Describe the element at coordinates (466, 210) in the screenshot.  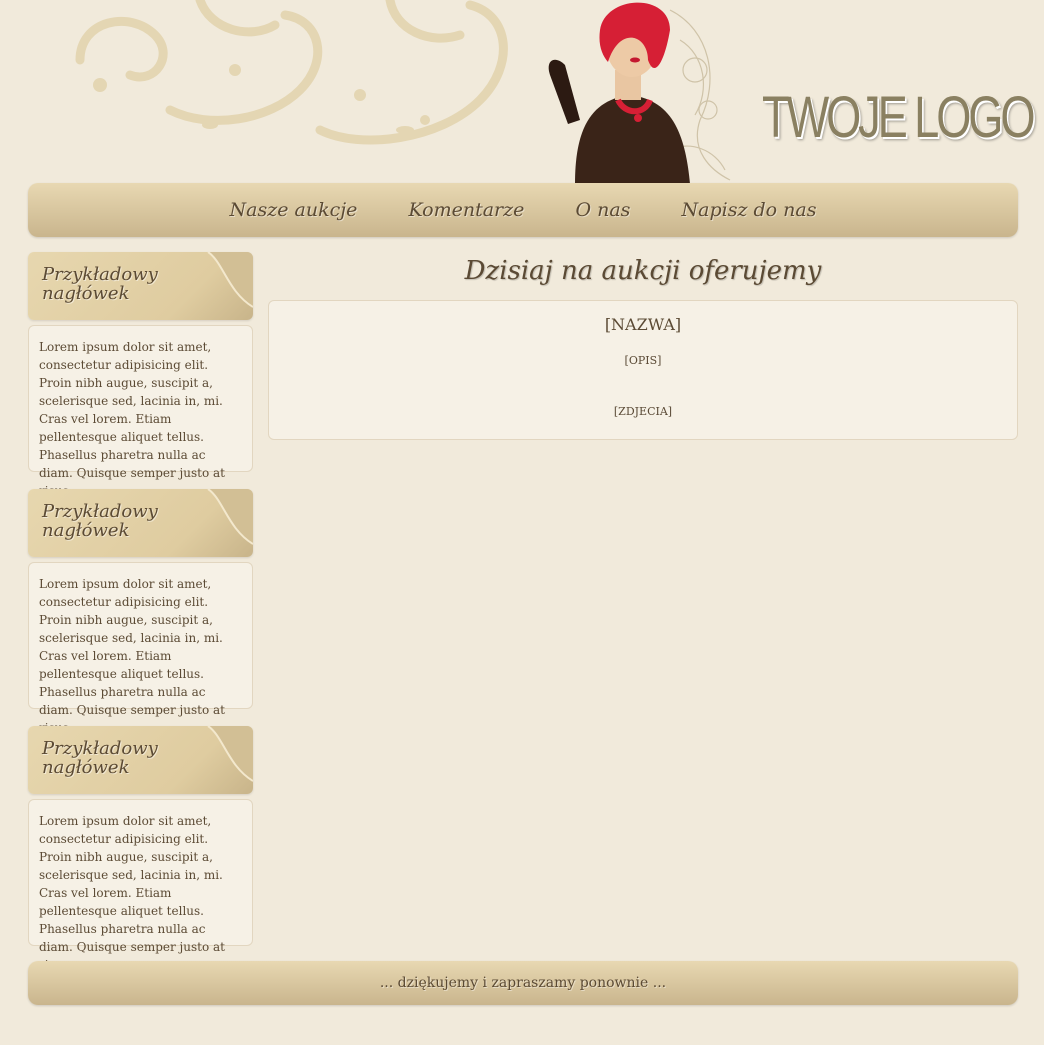
I see `nav-item-comments: Komentarze` at that location.